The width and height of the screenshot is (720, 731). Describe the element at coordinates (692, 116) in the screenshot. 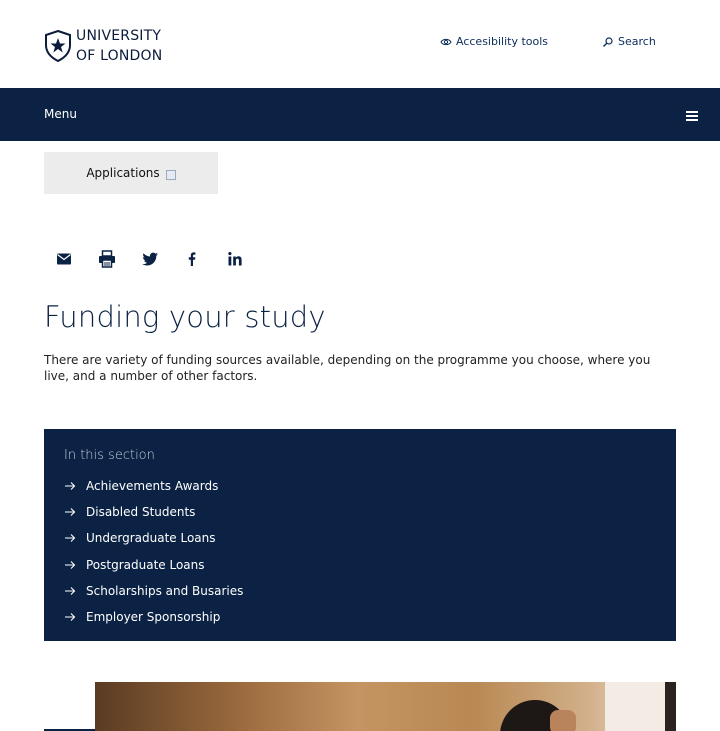

I see `hamburger-icon` at that location.